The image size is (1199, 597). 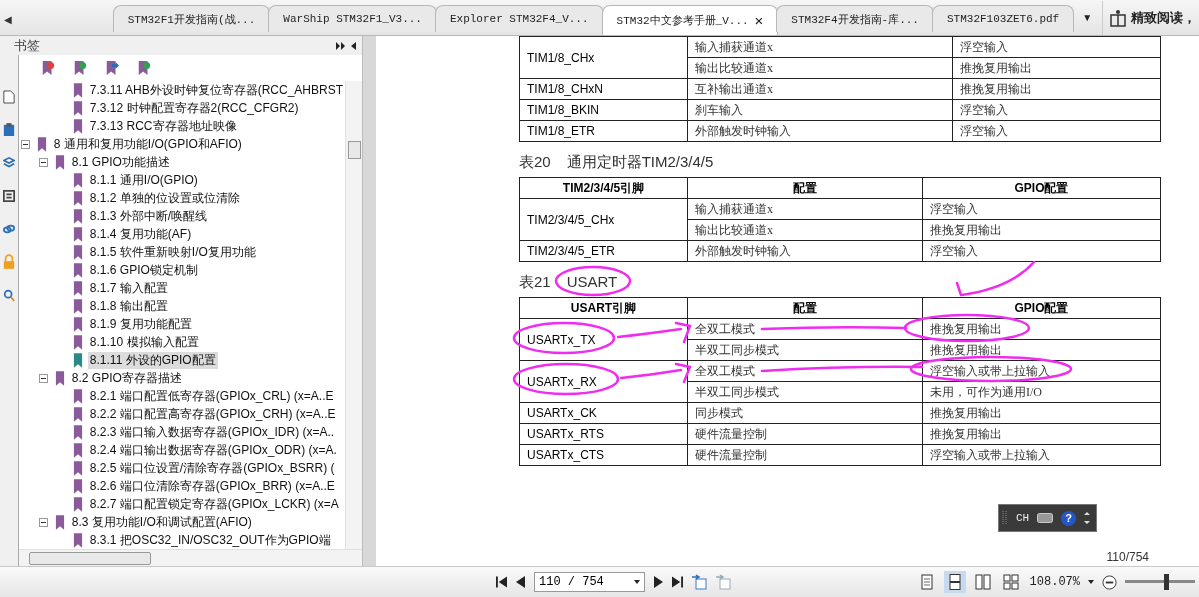 What do you see at coordinates (603, 219) in the screenshot?
I see `table-cell: TIM2/3/4/5_CHx` at bounding box center [603, 219].